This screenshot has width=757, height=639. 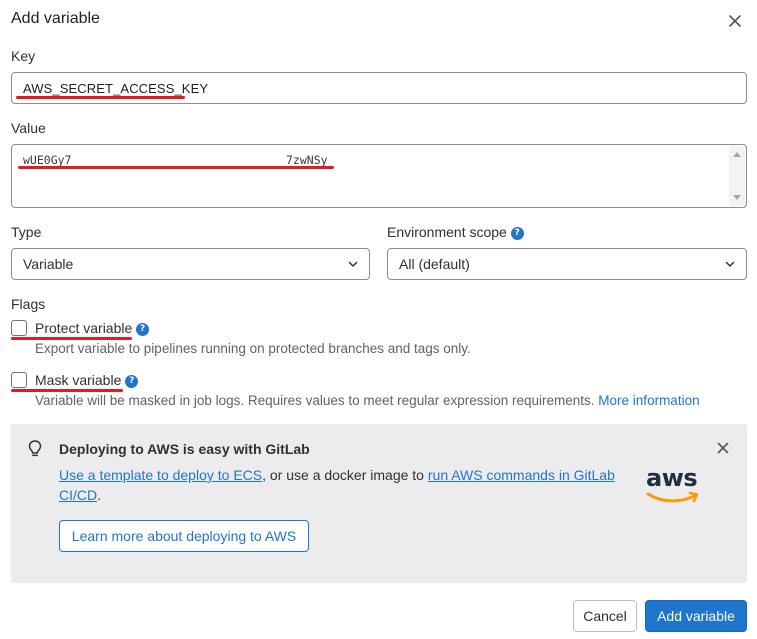 What do you see at coordinates (434, 264) in the screenshot?
I see `env-scope-selected: All (default)` at bounding box center [434, 264].